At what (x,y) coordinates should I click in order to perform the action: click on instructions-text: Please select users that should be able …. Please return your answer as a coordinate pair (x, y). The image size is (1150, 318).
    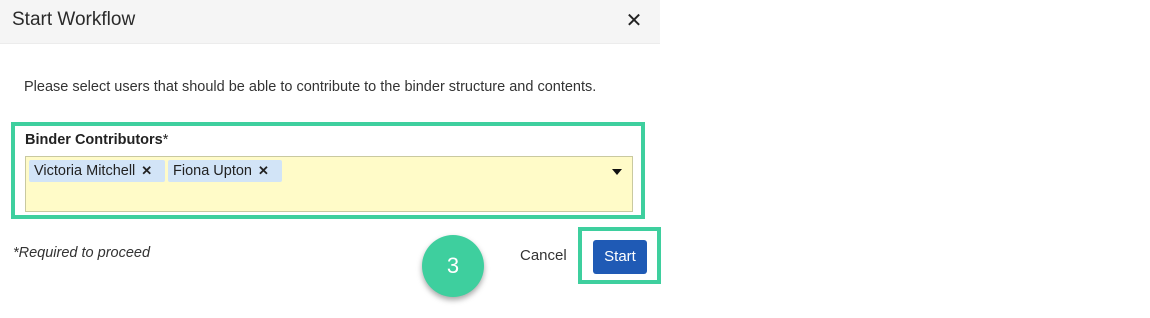
    Looking at the image, I should click on (310, 87).